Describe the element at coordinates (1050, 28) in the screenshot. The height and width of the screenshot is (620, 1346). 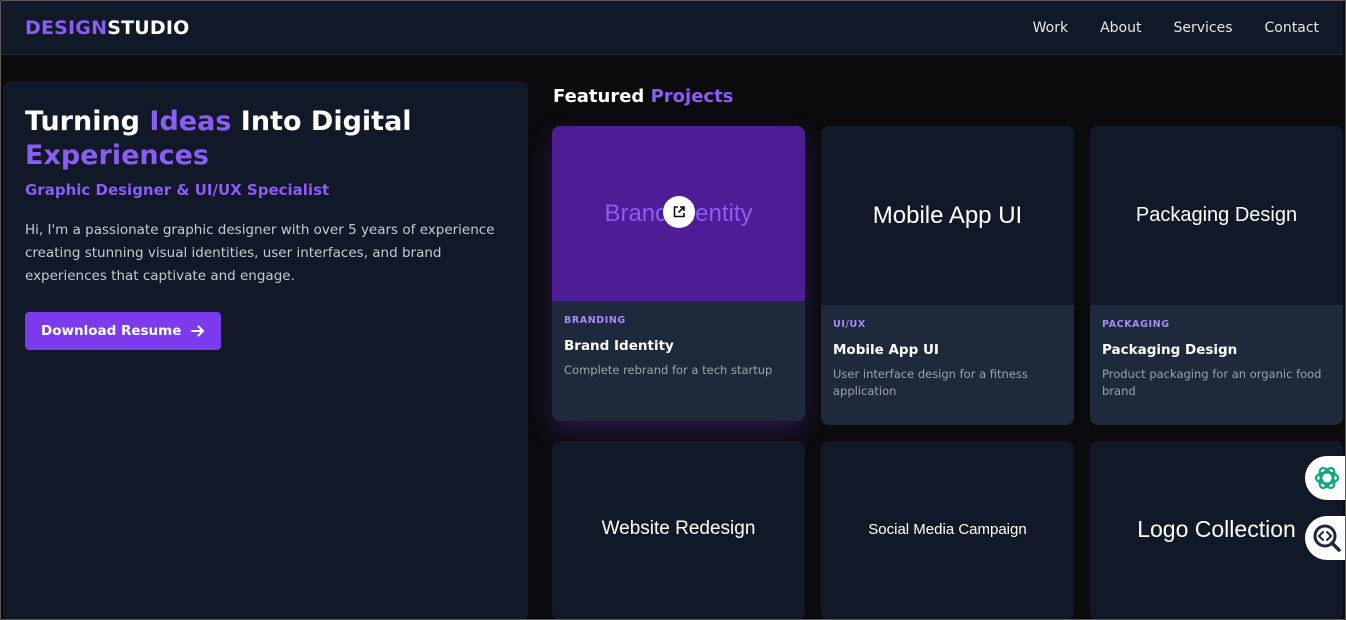
I see `nav-work: Work` at that location.